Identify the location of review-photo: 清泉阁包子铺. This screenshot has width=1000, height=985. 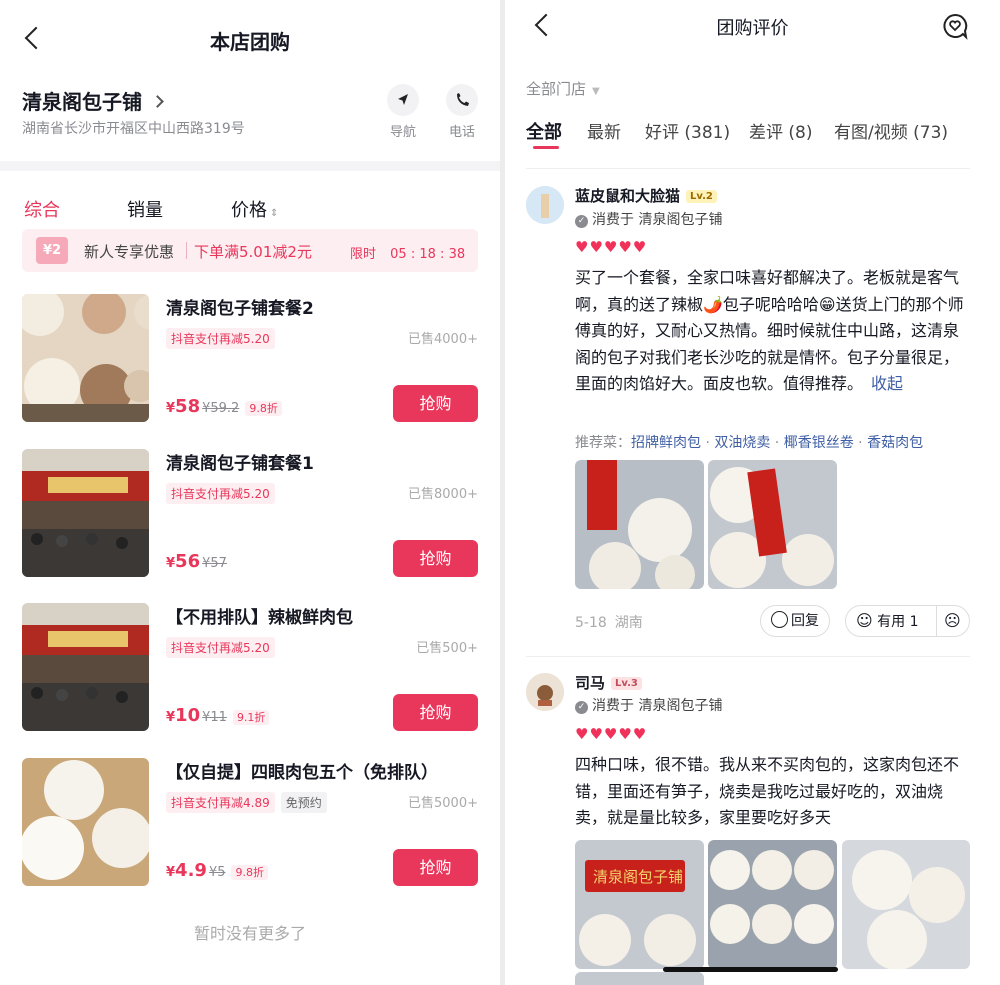
(639, 904).